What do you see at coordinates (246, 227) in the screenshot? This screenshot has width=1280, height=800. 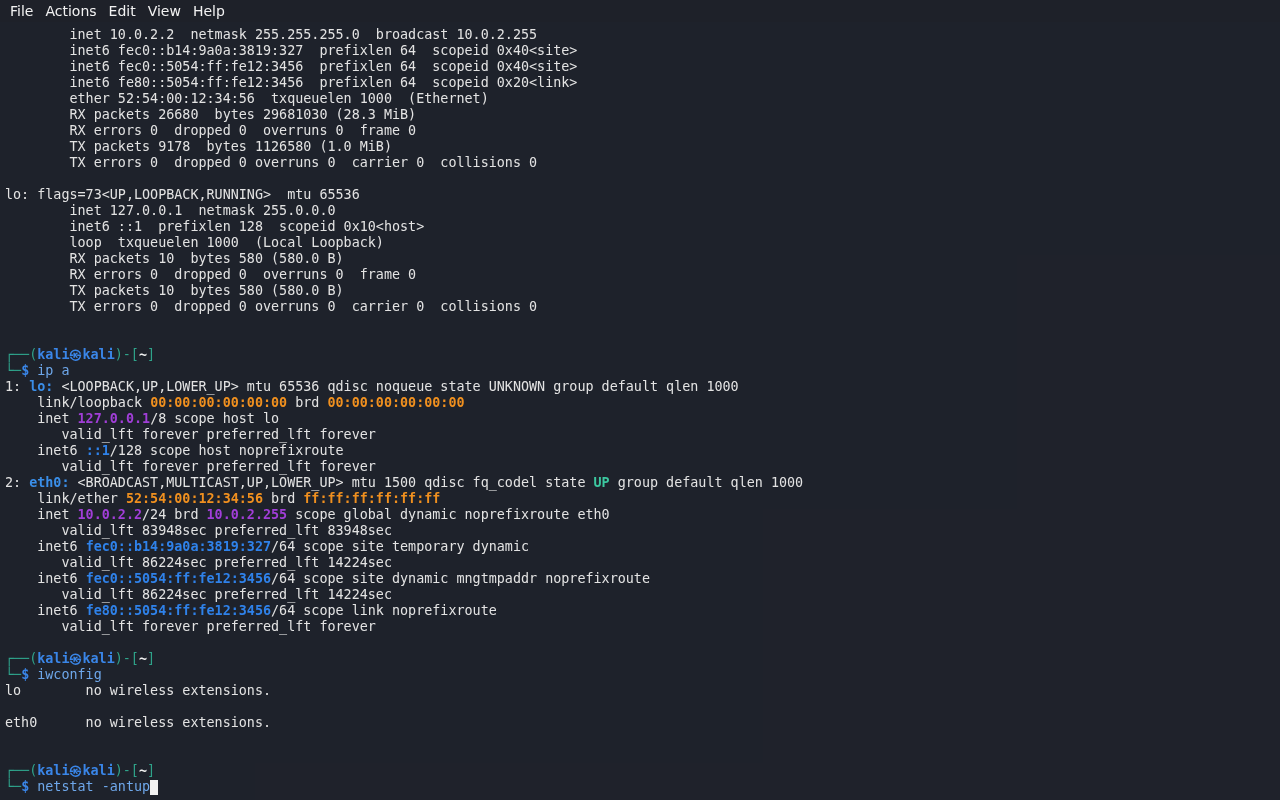 I see `terminal-line: inet6 ::1 prefixlen 128 scopeid 0x10<host>` at bounding box center [246, 227].